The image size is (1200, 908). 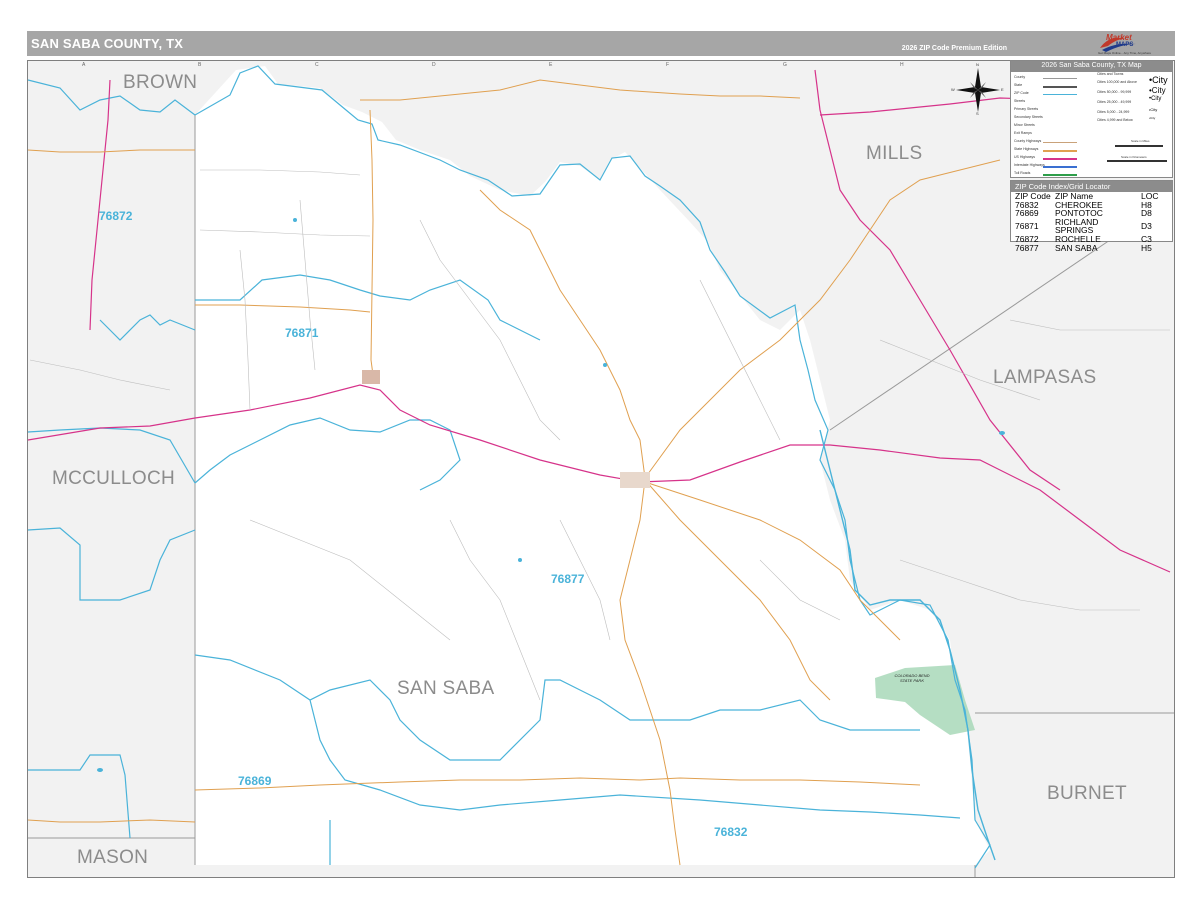 What do you see at coordinates (977, 89) in the screenshot?
I see `compass-rose-icon: N S W E` at bounding box center [977, 89].